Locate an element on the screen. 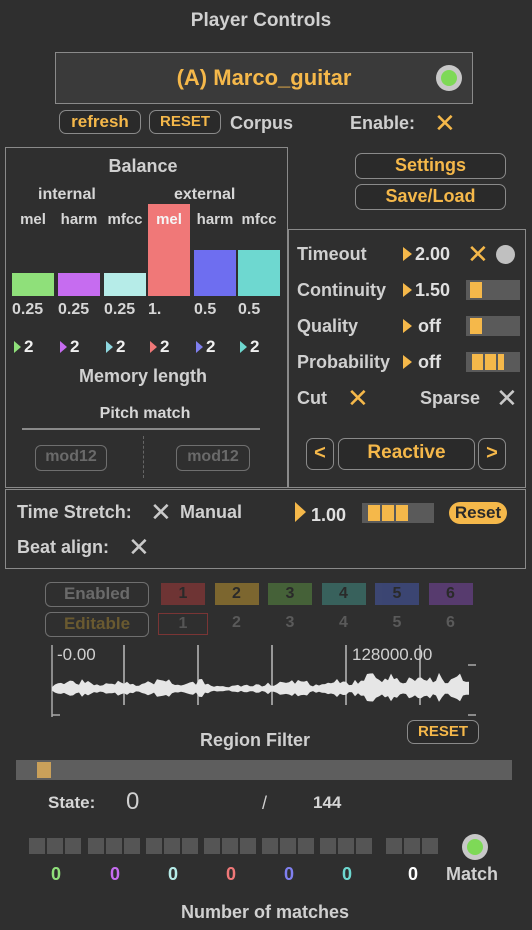  continuity-value: 1.50 is located at coordinates (432, 290).